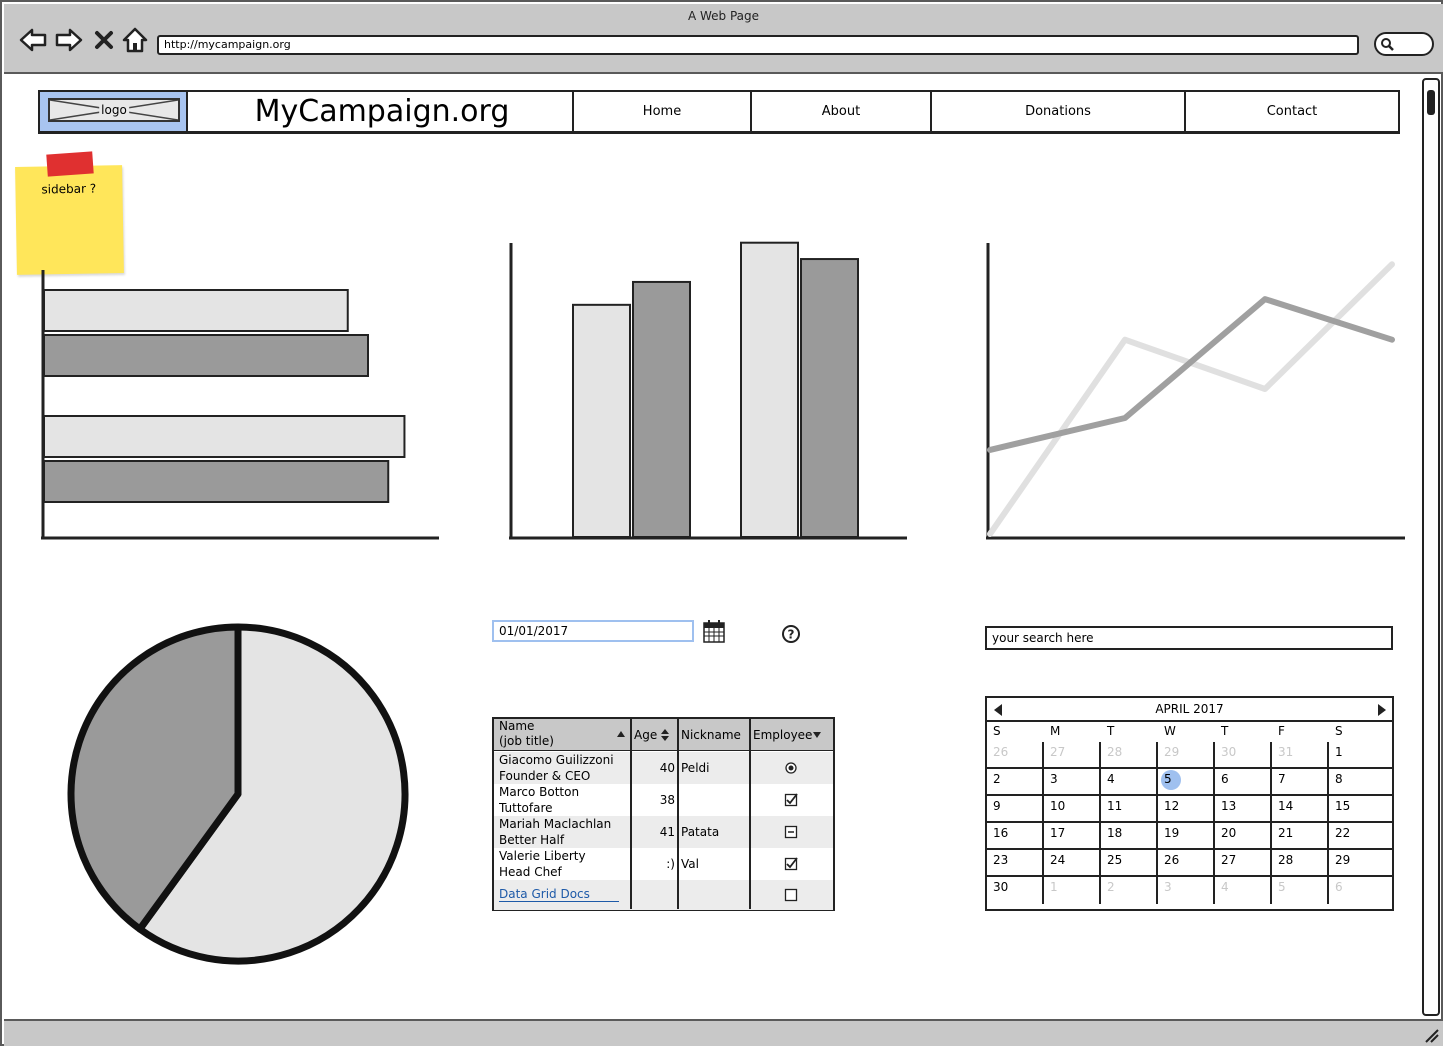  What do you see at coordinates (791, 895) in the screenshot?
I see `checkbox-unchecked-icon` at bounding box center [791, 895].